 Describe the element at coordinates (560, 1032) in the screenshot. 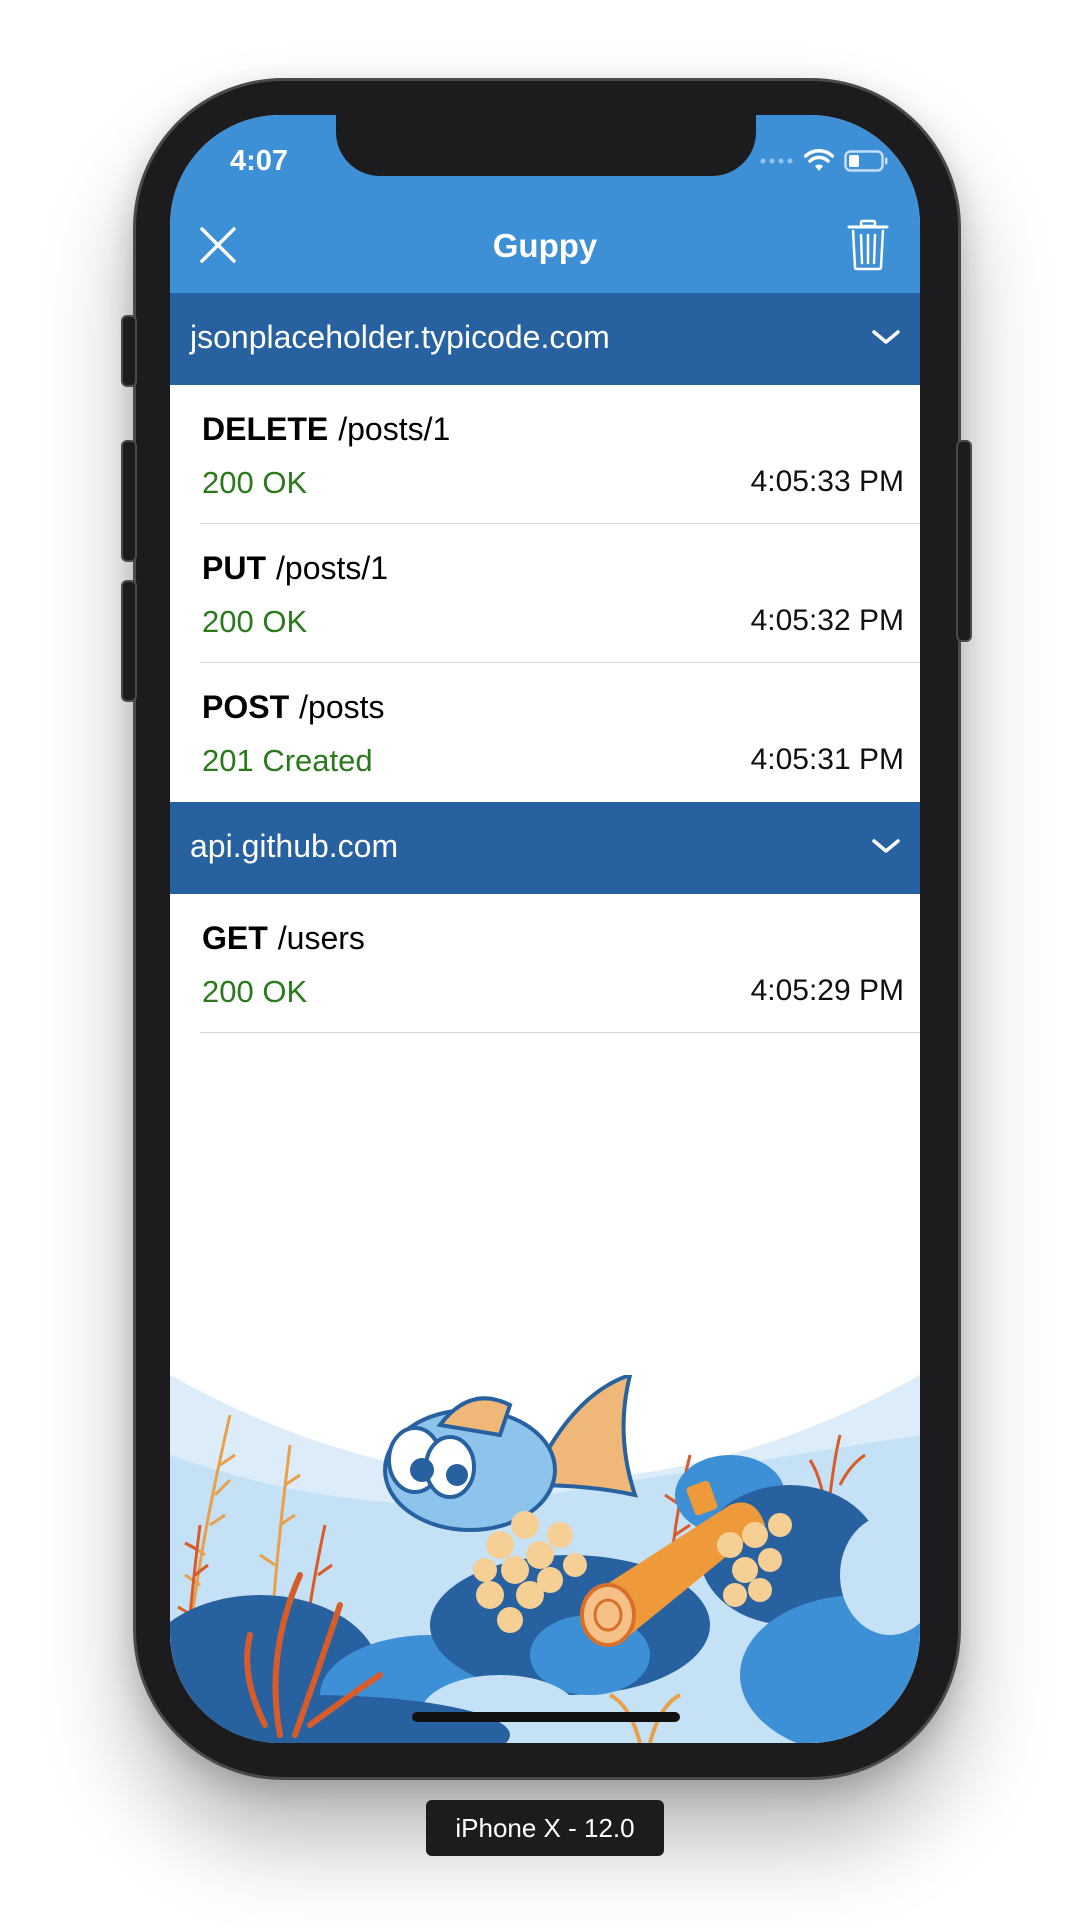

I see `row-divider` at that location.